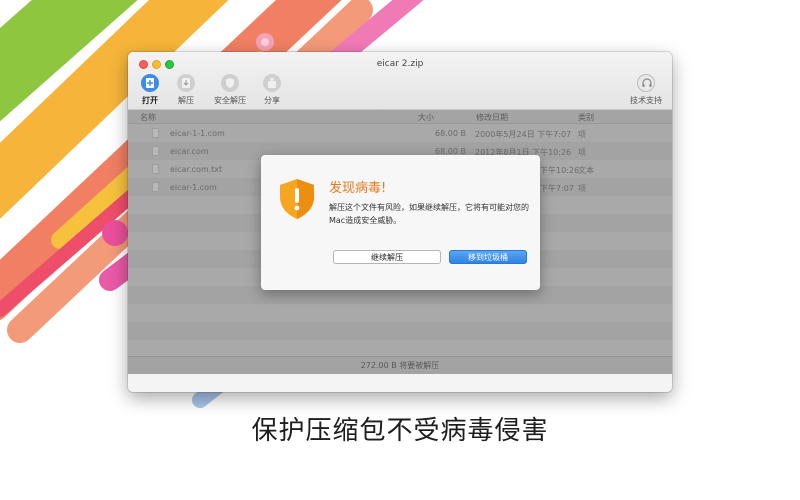 The width and height of the screenshot is (800, 500). What do you see at coordinates (387, 257) in the screenshot?
I see `continue-extract-button: 继续解压` at bounding box center [387, 257].